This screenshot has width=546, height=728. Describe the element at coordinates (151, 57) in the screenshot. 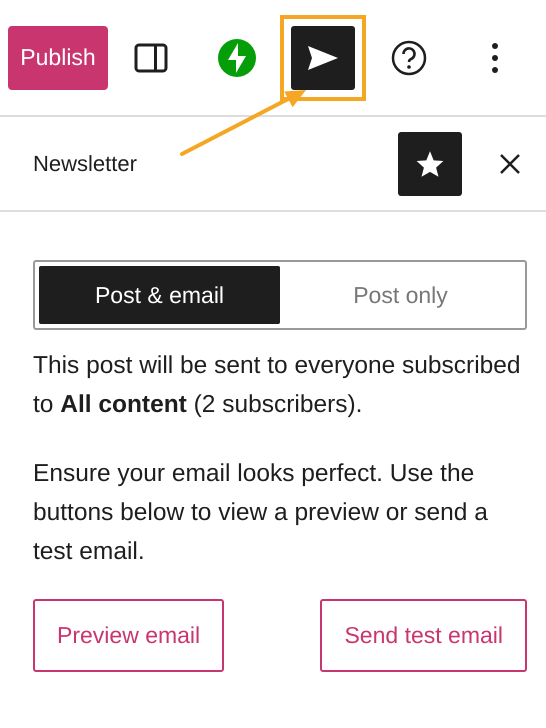

I see `sidebar-icon` at that location.